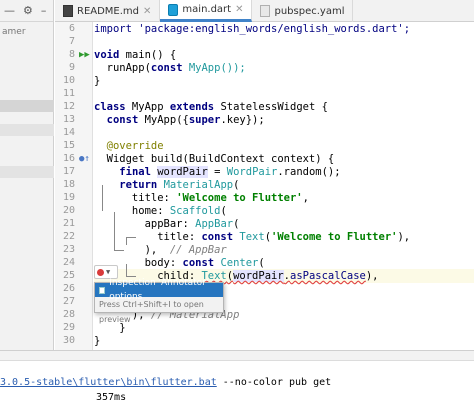 This screenshot has height=415, width=474. Describe the element at coordinates (198, 185) in the screenshot. I see `code-text: MaterialApp` at that location.